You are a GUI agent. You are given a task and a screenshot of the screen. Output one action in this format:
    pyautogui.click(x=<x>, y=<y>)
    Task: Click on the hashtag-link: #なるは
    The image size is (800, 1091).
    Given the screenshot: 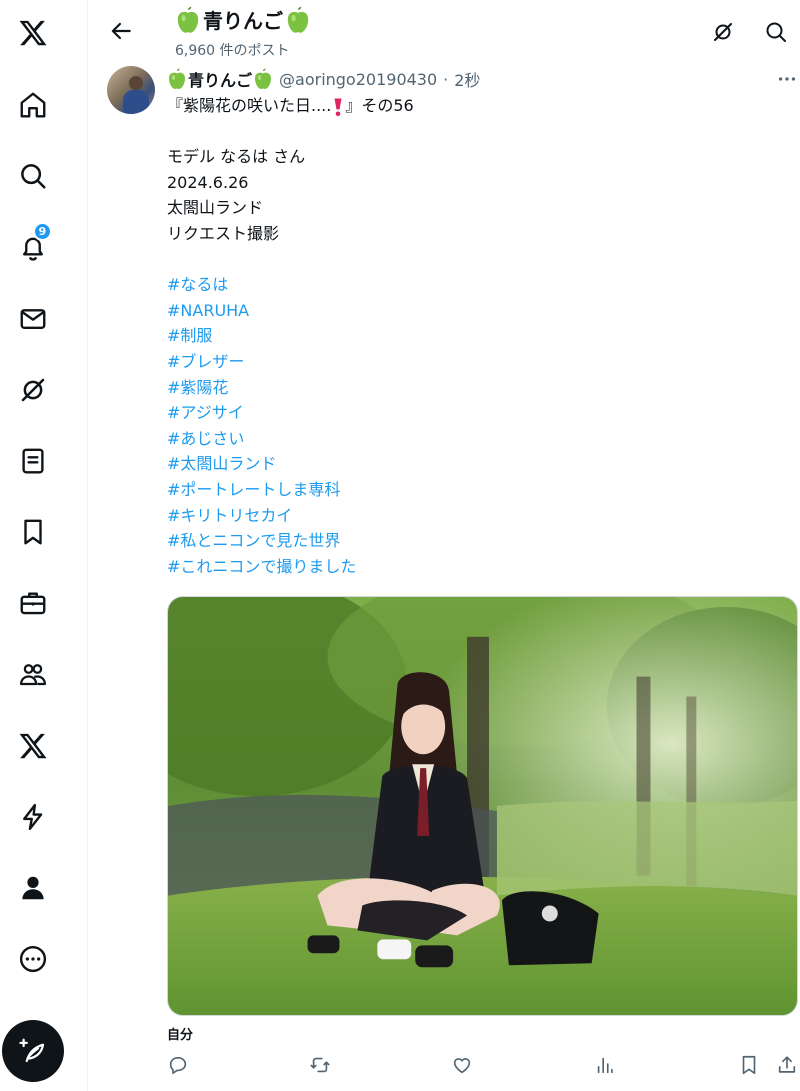 What is the action you would take?
    pyautogui.click(x=197, y=284)
    